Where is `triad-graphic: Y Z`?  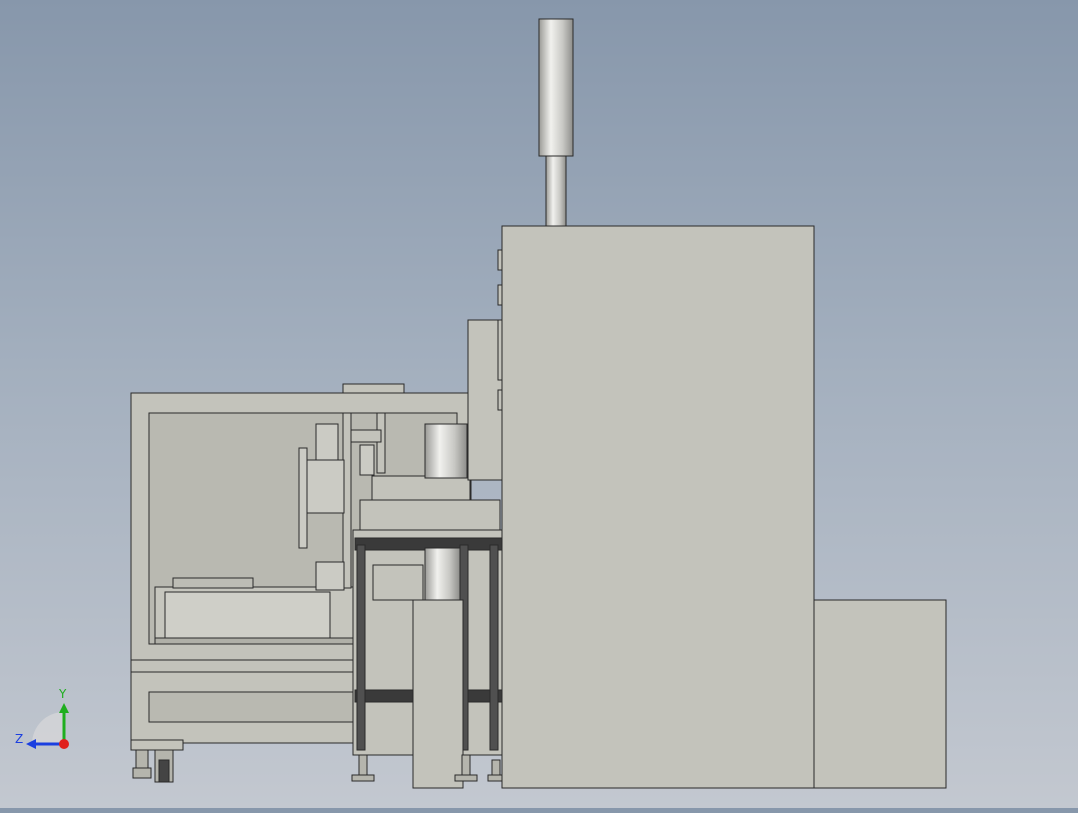 triad-graphic: Y Z is located at coordinates (42, 718).